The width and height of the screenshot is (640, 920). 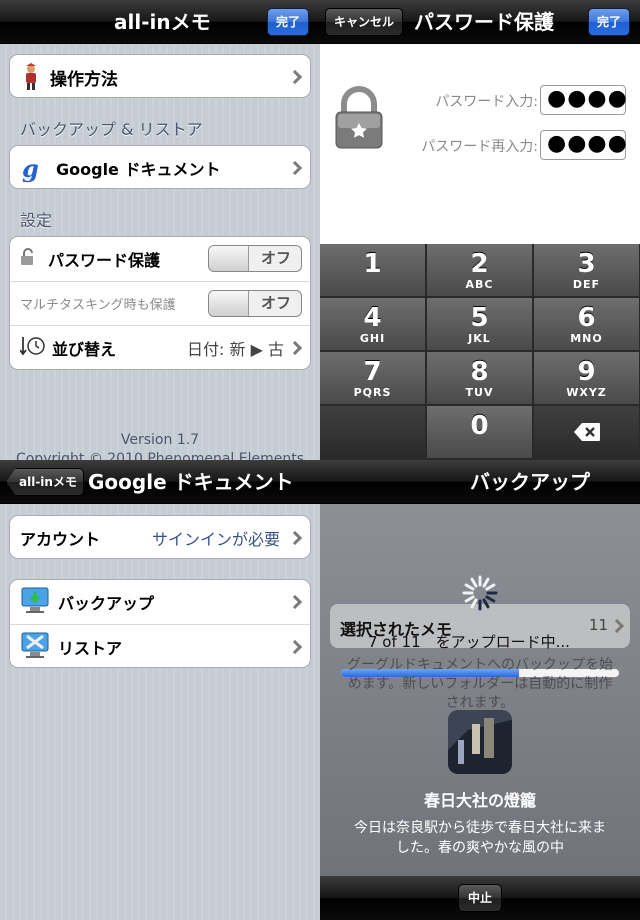 I want to click on key-5: 5 JKL, so click(x=480, y=324).